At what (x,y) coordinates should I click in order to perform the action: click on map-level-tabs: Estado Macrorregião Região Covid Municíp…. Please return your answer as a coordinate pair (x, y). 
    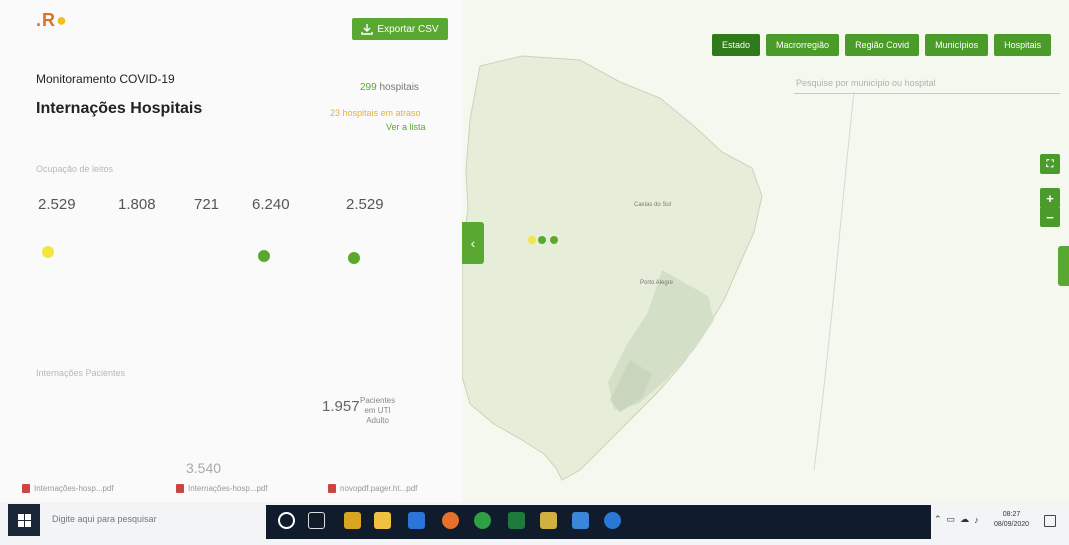
    Looking at the image, I should click on (882, 45).